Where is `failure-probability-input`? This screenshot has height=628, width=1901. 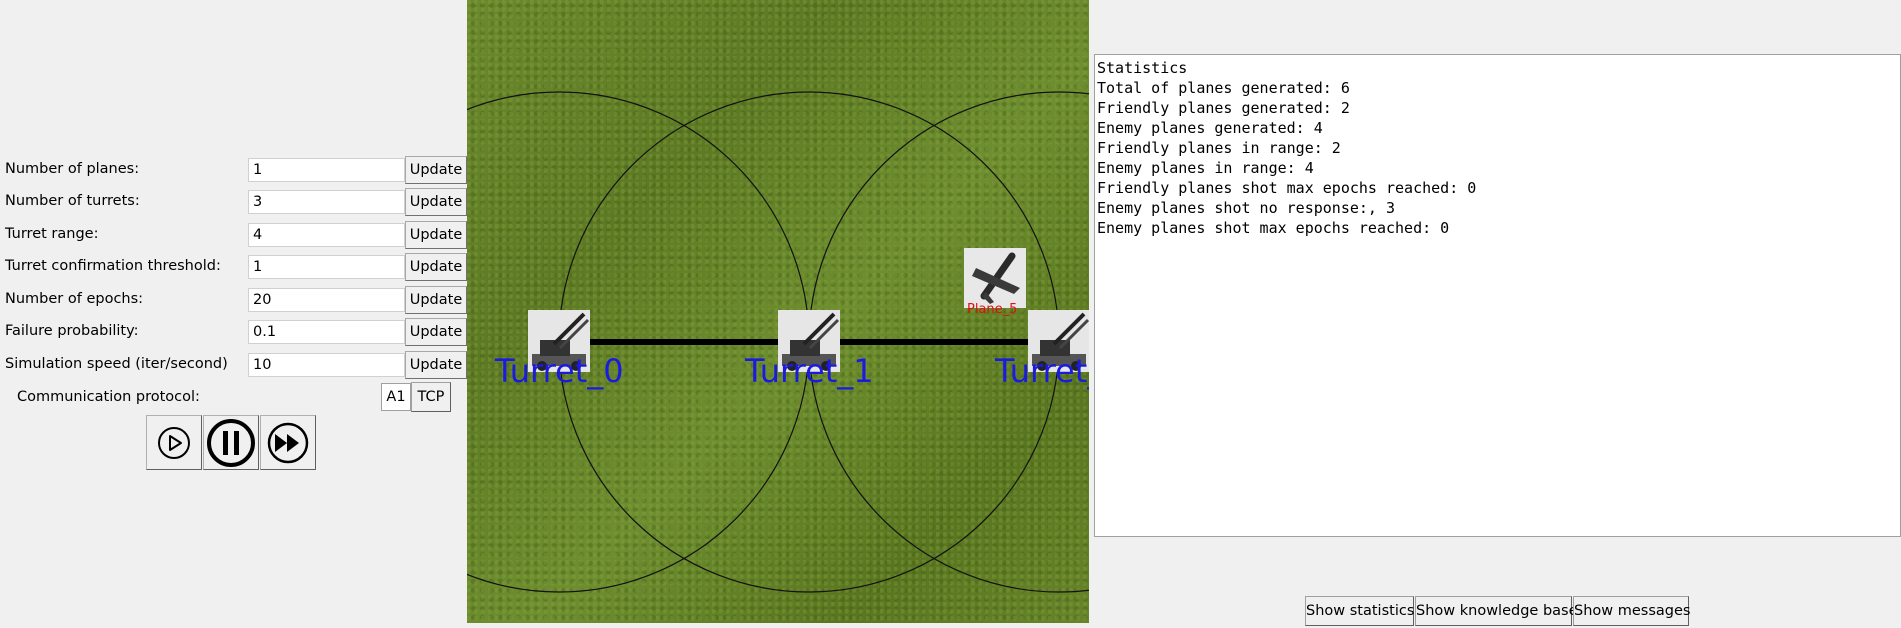
failure-probability-input is located at coordinates (326, 332).